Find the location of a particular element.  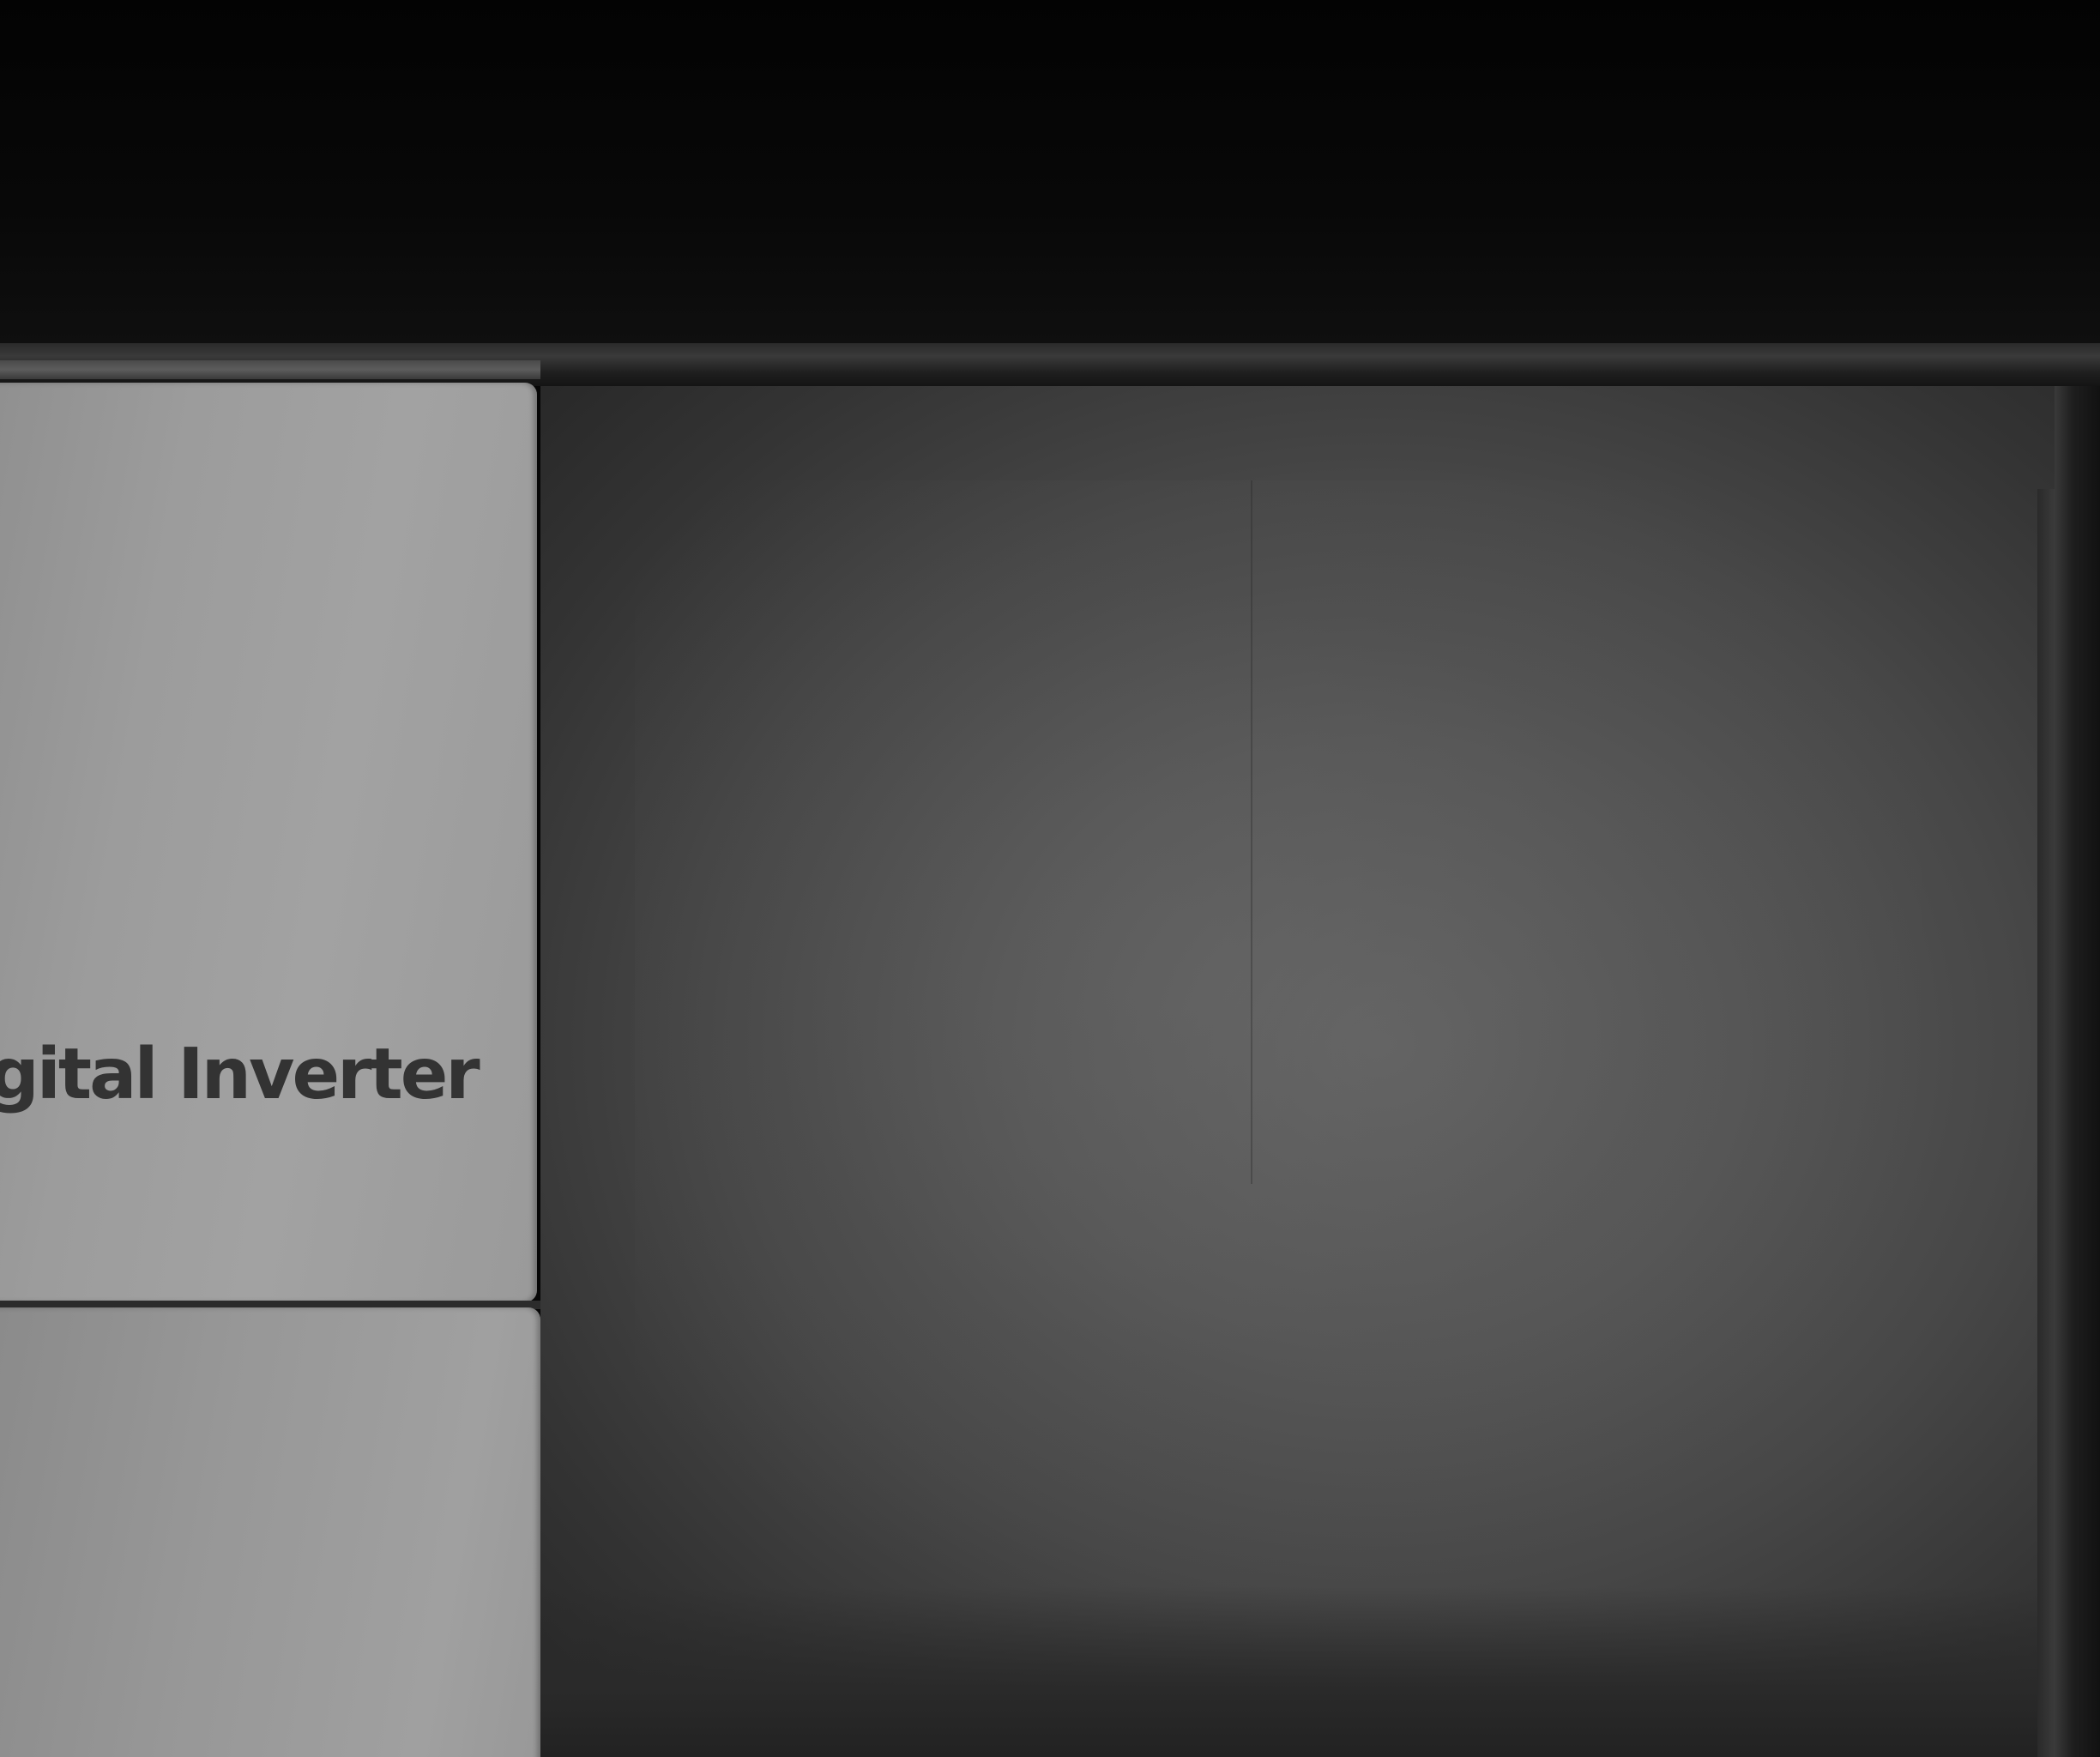

door-panel-lower is located at coordinates (270, 1532).